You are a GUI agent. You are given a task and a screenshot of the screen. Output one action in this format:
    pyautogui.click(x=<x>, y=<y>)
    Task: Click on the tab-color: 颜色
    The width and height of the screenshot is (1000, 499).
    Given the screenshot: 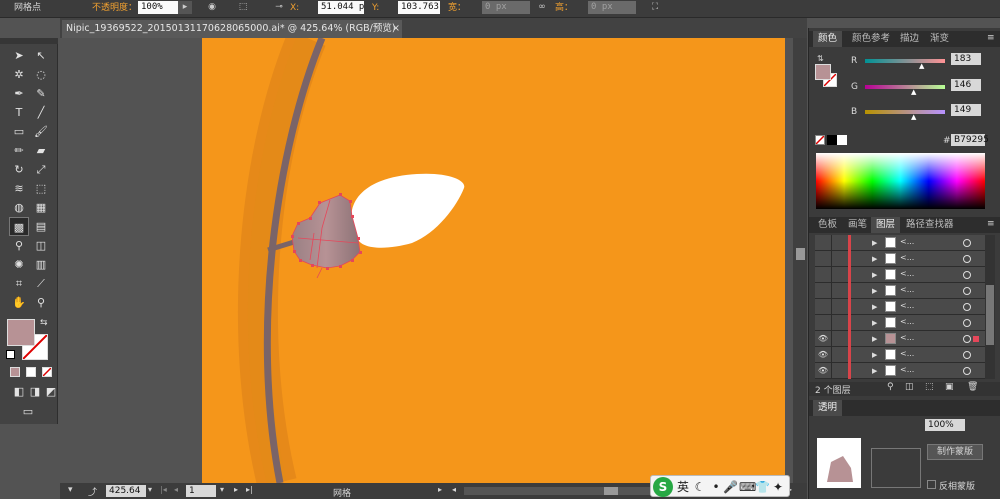 What is the action you would take?
    pyautogui.click(x=828, y=39)
    